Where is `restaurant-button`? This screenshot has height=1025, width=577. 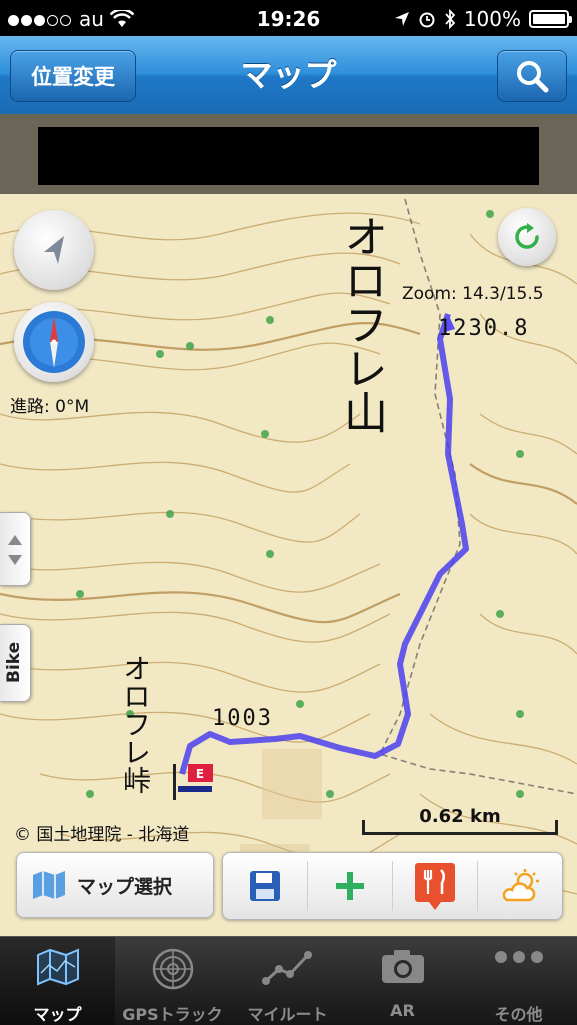
restaurant-button is located at coordinates (435, 886).